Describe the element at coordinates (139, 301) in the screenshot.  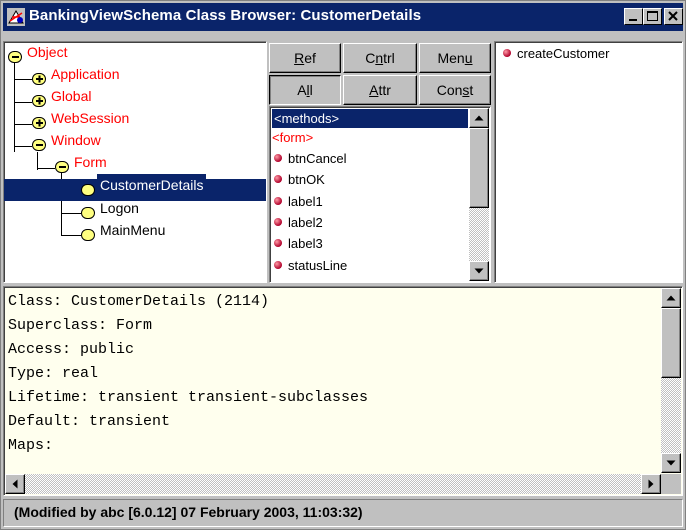
I see `detail-line-class: Class: CustomerDetails (2114)` at that location.